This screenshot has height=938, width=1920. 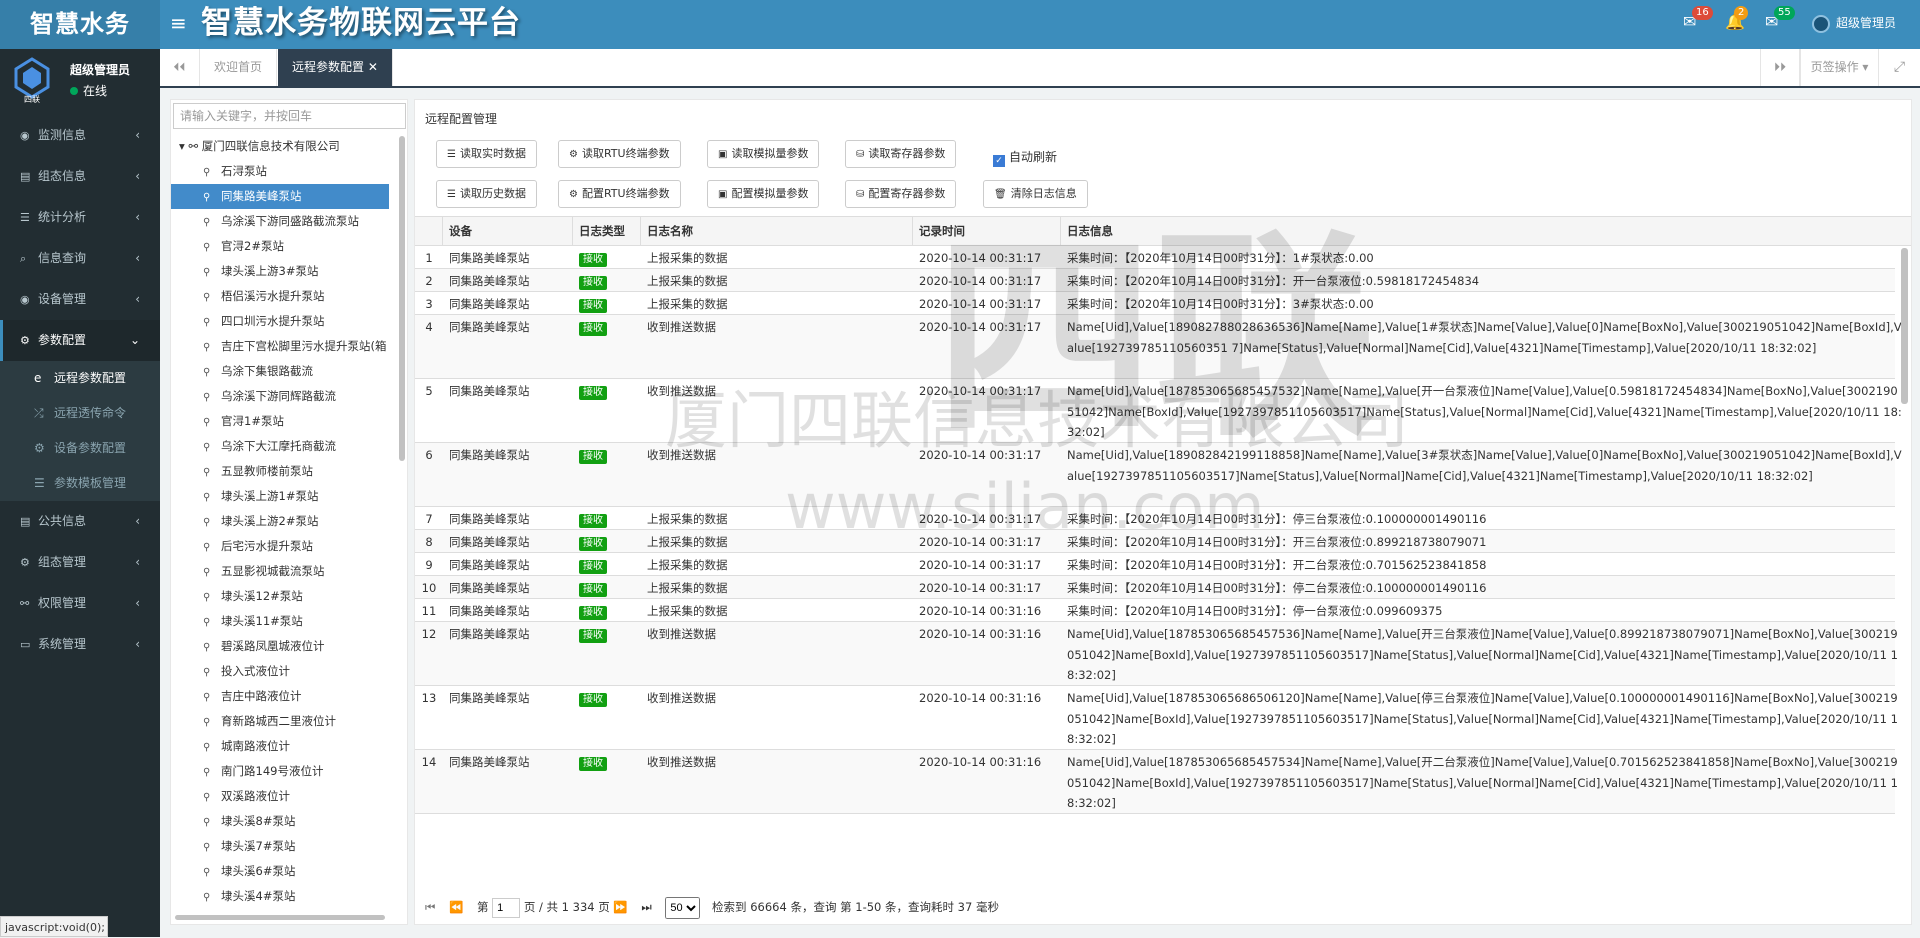 I want to click on tree-leaf: ⚲ 育新路城西二里液位计, so click(x=288, y=721).